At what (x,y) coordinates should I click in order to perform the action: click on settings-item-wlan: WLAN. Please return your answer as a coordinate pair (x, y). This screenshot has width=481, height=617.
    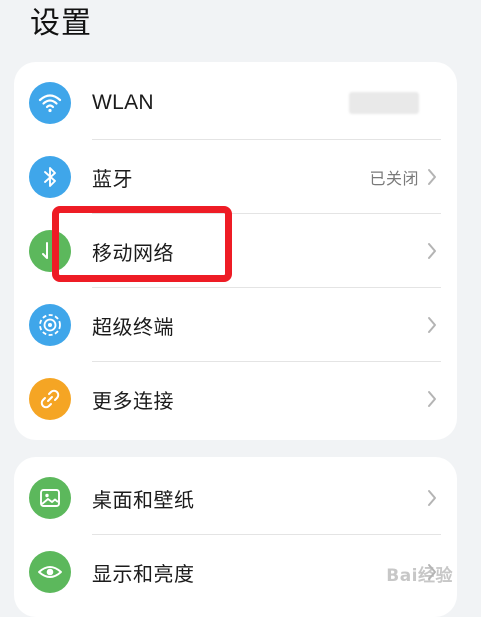
    Looking at the image, I should click on (235, 103).